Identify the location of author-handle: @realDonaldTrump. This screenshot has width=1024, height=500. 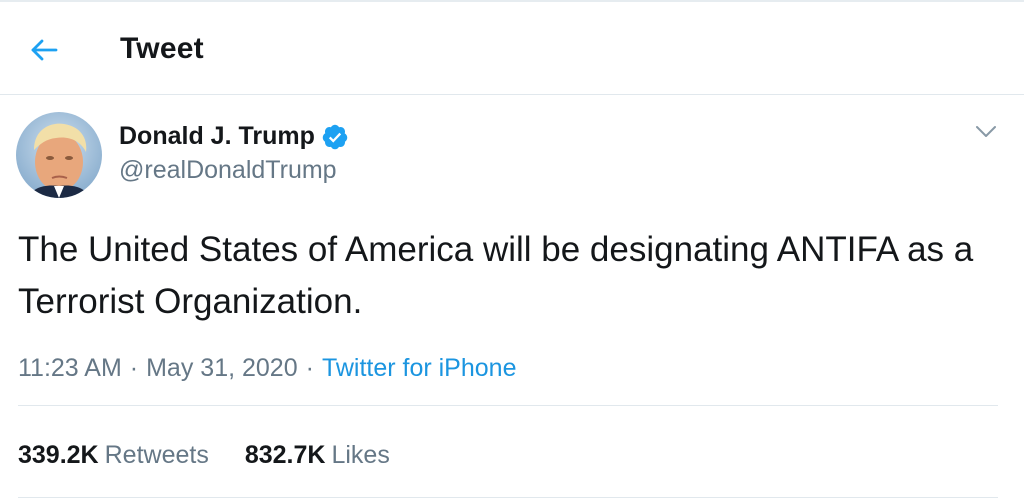
(228, 170).